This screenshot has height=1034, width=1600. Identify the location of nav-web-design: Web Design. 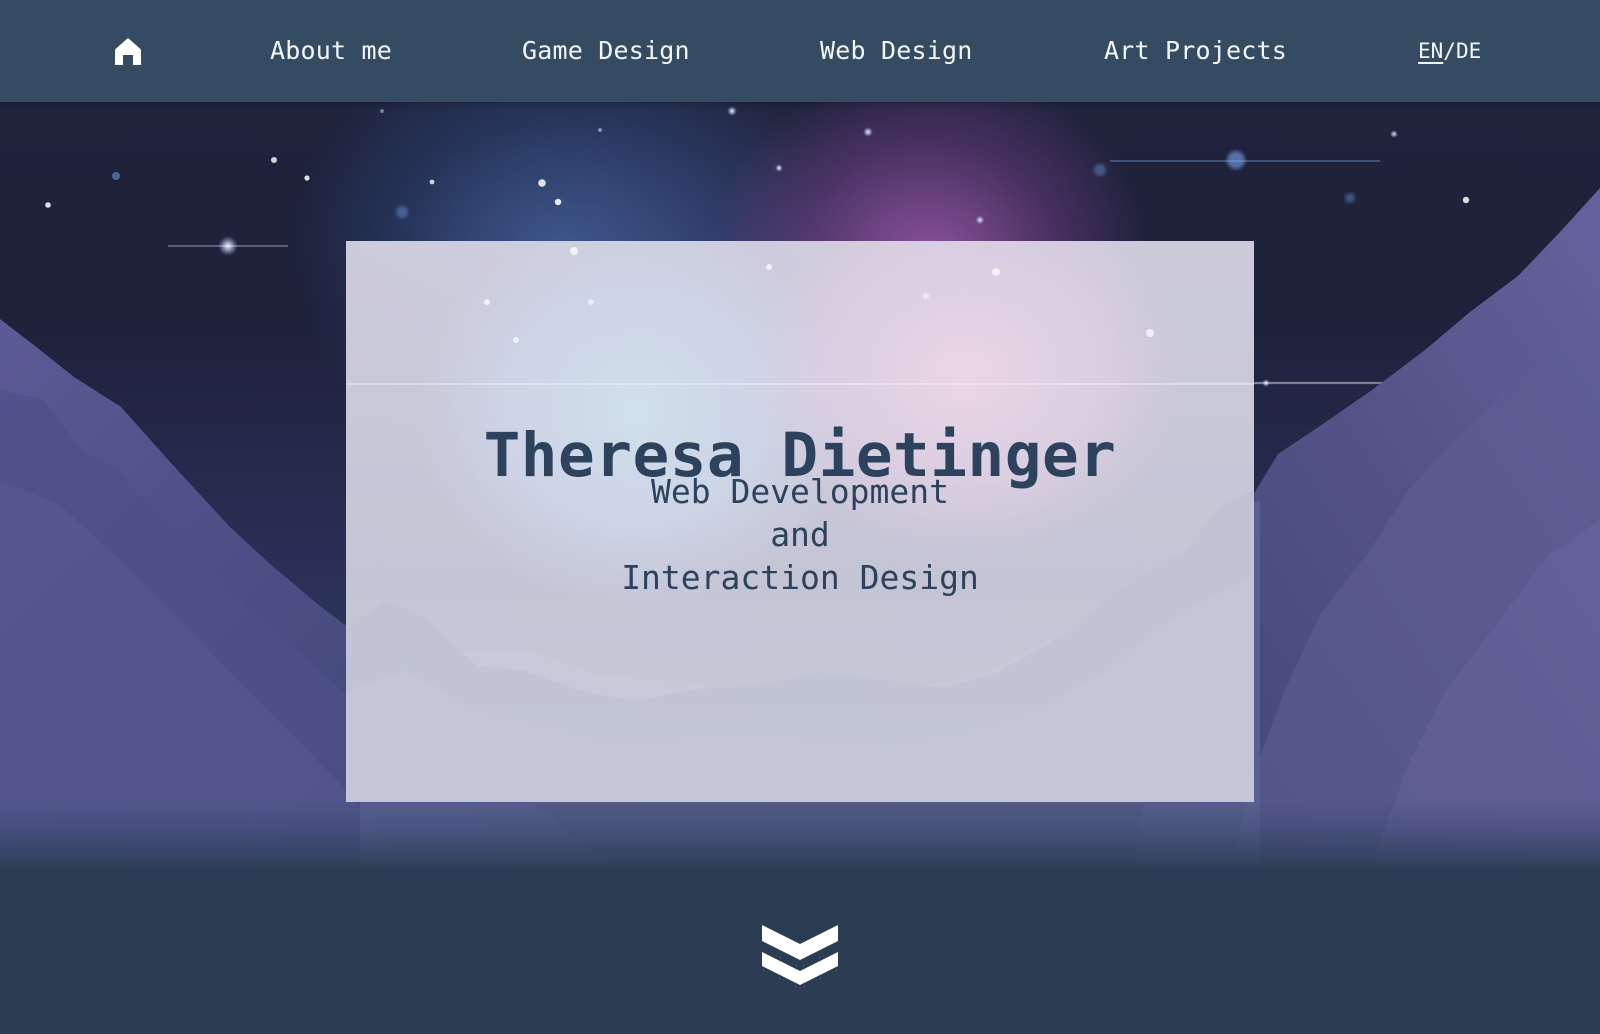
(896, 51).